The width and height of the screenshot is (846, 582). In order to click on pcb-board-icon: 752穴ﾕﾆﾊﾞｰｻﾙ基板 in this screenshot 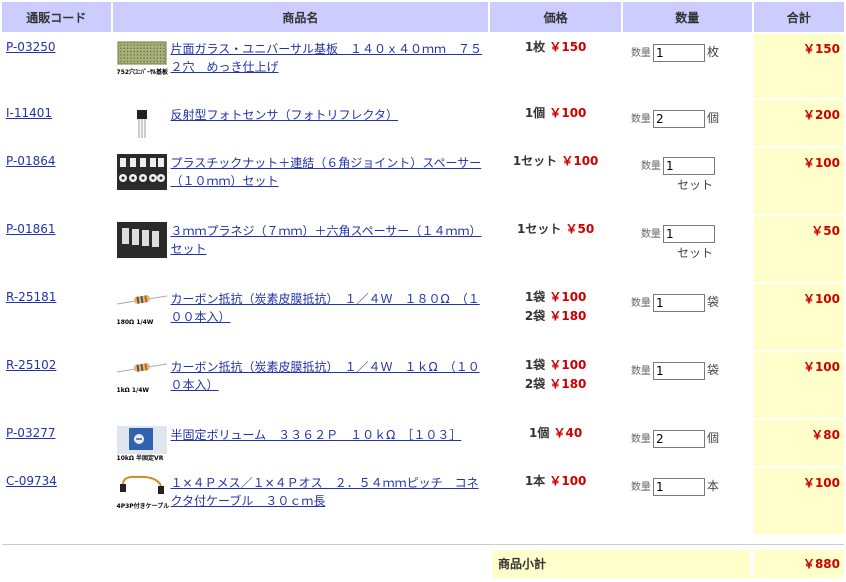, I will do `click(142, 58)`.